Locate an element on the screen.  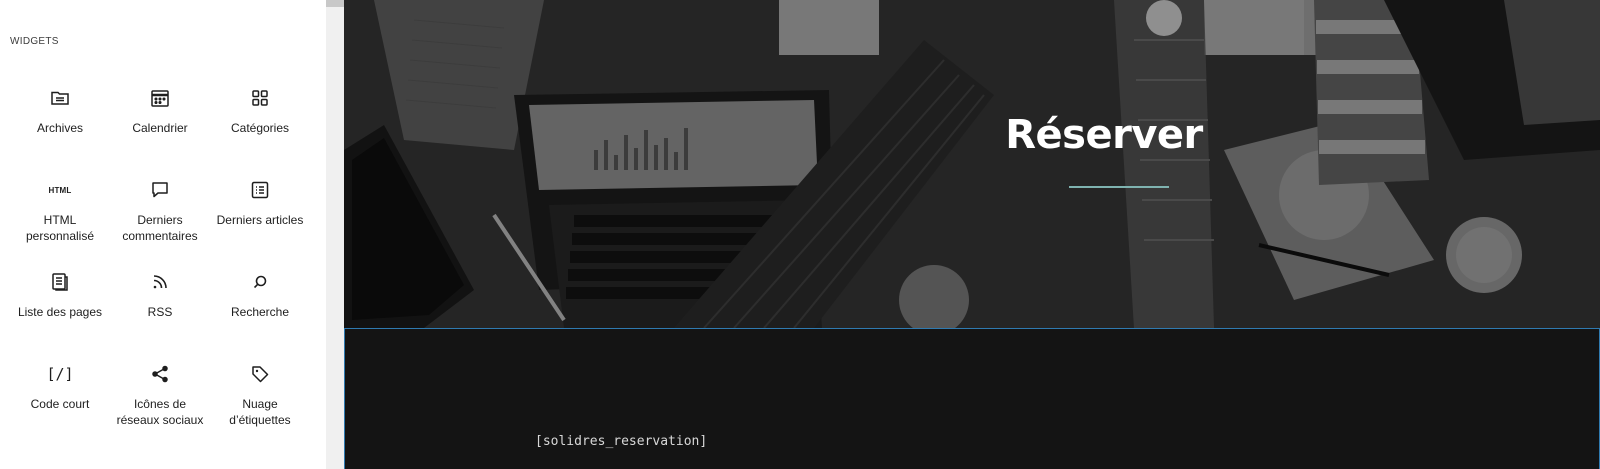
block-tag-cloud: Nuage d’étiquettes is located at coordinates (260, 400).